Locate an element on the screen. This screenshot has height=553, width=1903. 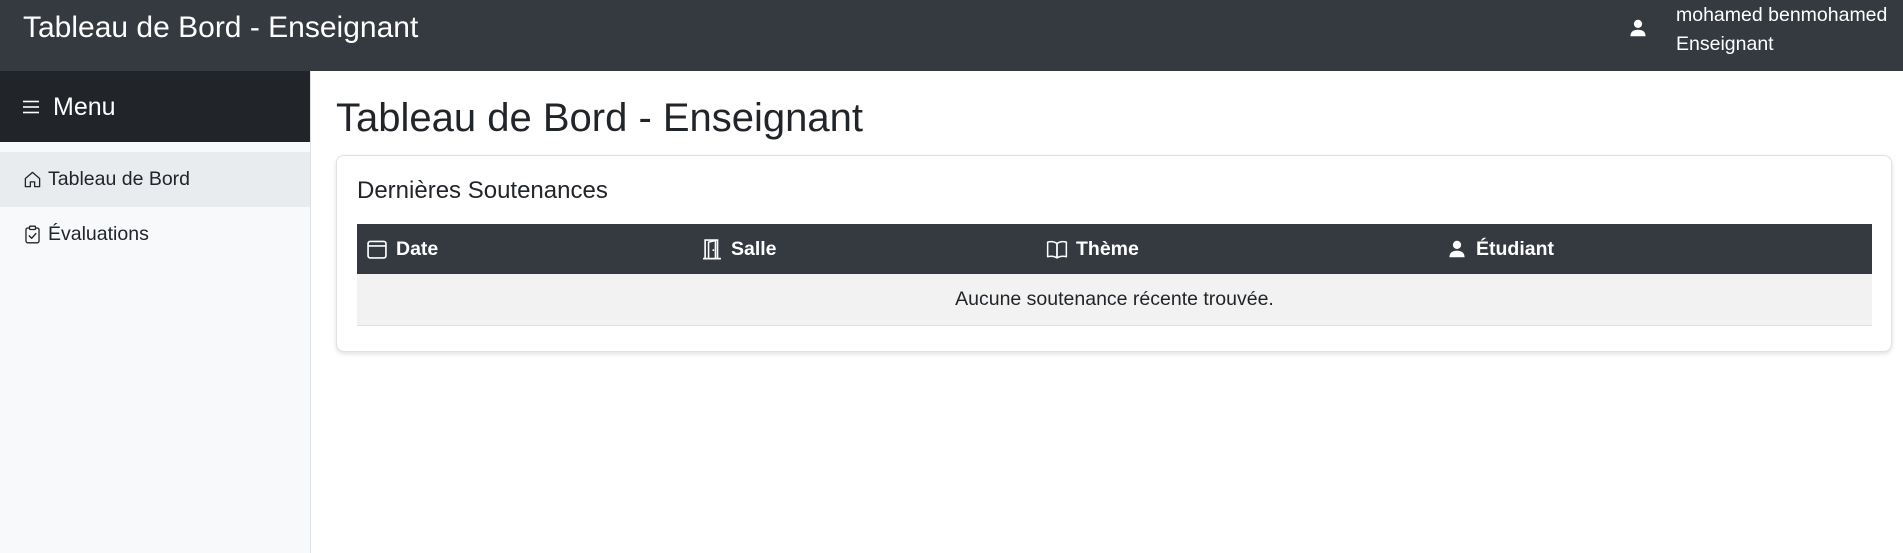
empty-message: Aucune soutenance récente trouvée. is located at coordinates (1114, 300).